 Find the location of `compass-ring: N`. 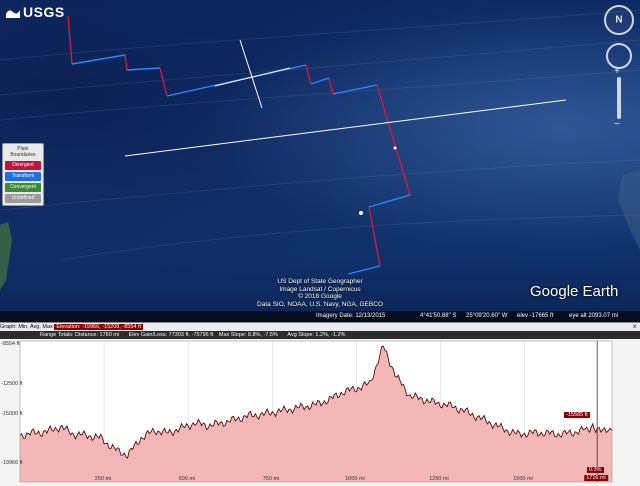

compass-ring: N is located at coordinates (619, 20).